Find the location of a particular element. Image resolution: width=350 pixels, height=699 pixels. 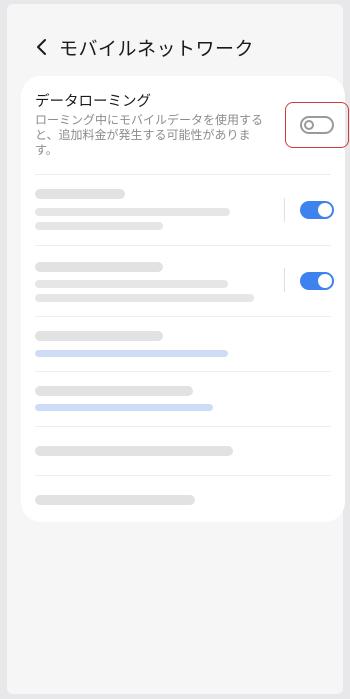

app-bar: モバイルネットワーク is located at coordinates (142, 47).